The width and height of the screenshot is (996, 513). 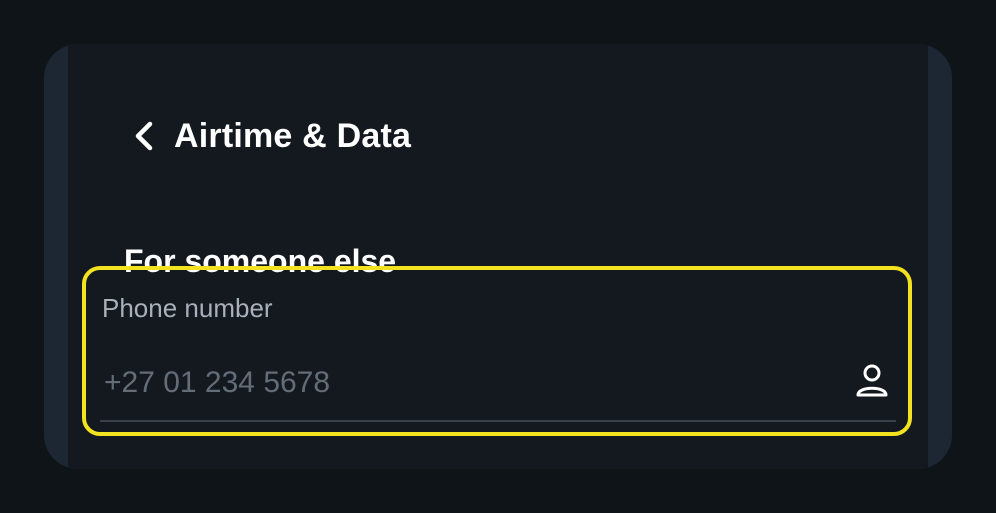 What do you see at coordinates (498, 421) in the screenshot?
I see `input-underline` at bounding box center [498, 421].